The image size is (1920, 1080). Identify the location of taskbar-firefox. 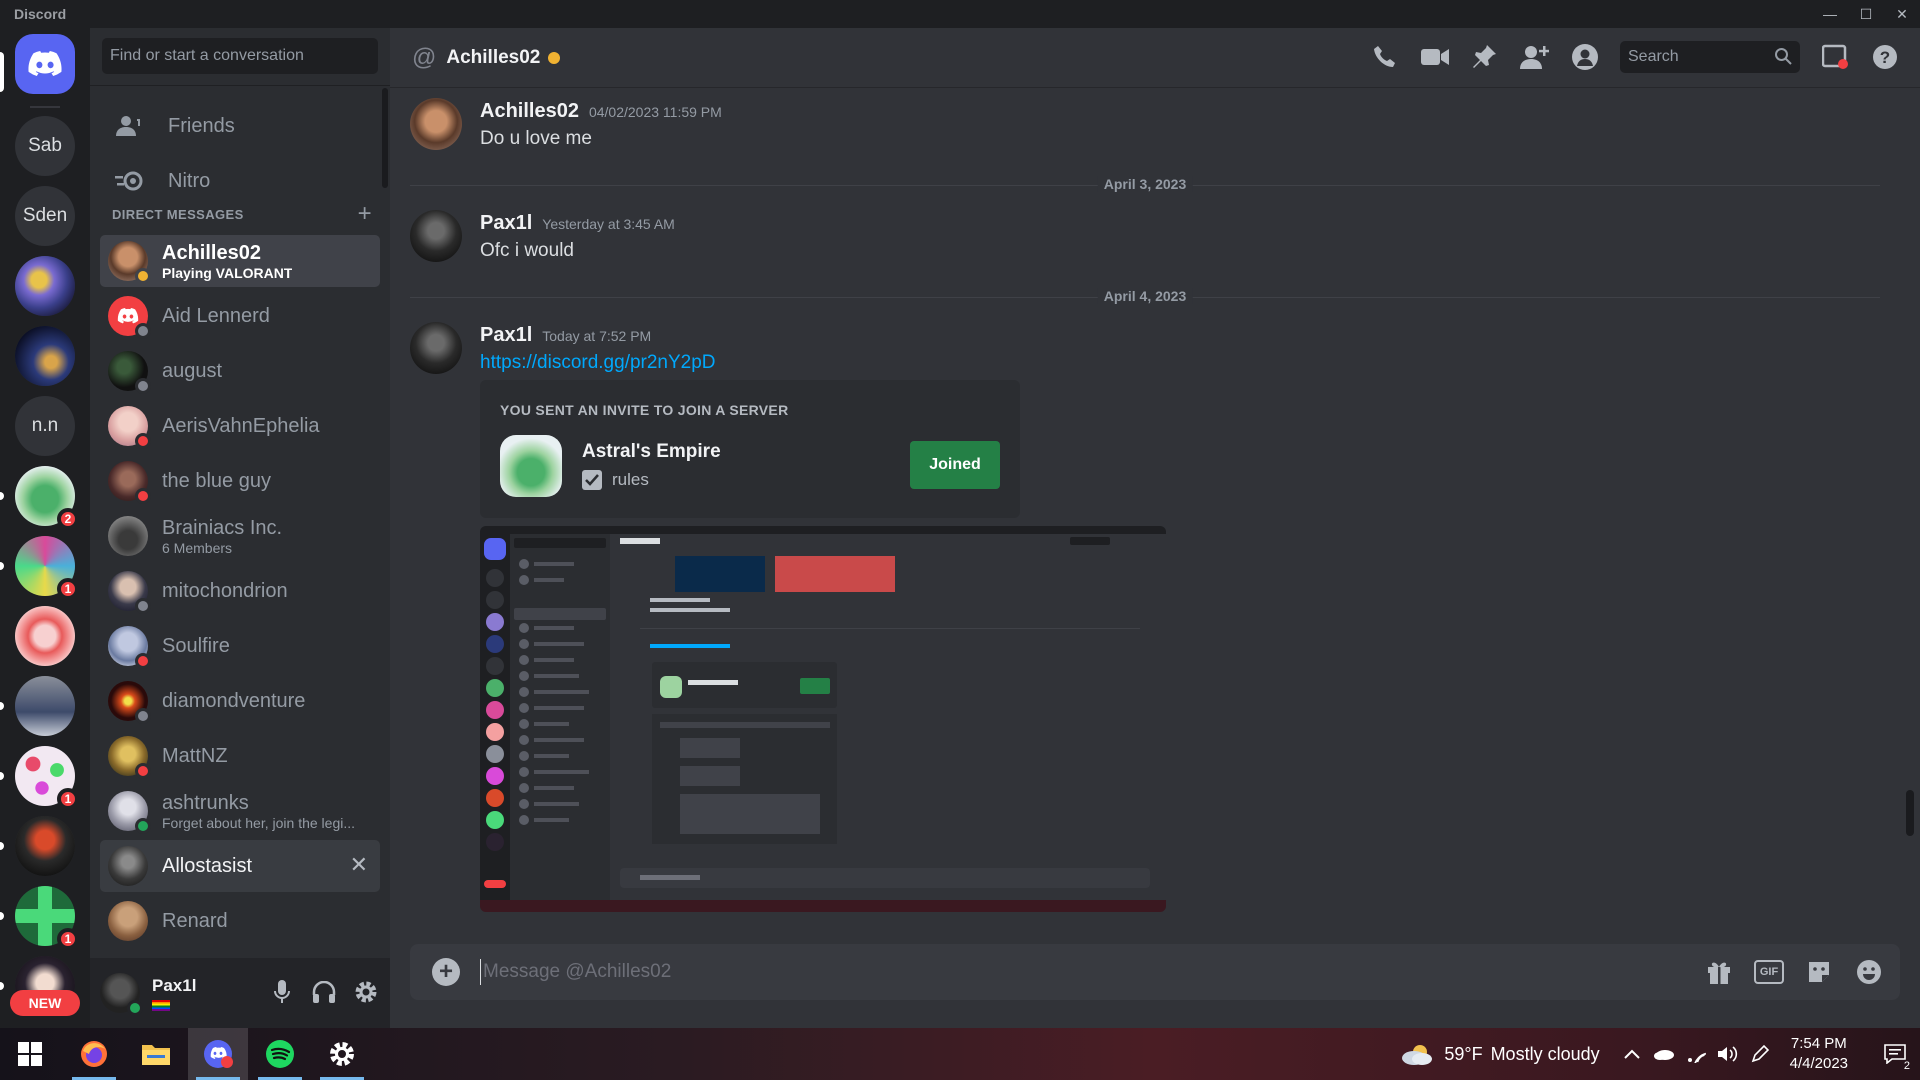
(94, 1054).